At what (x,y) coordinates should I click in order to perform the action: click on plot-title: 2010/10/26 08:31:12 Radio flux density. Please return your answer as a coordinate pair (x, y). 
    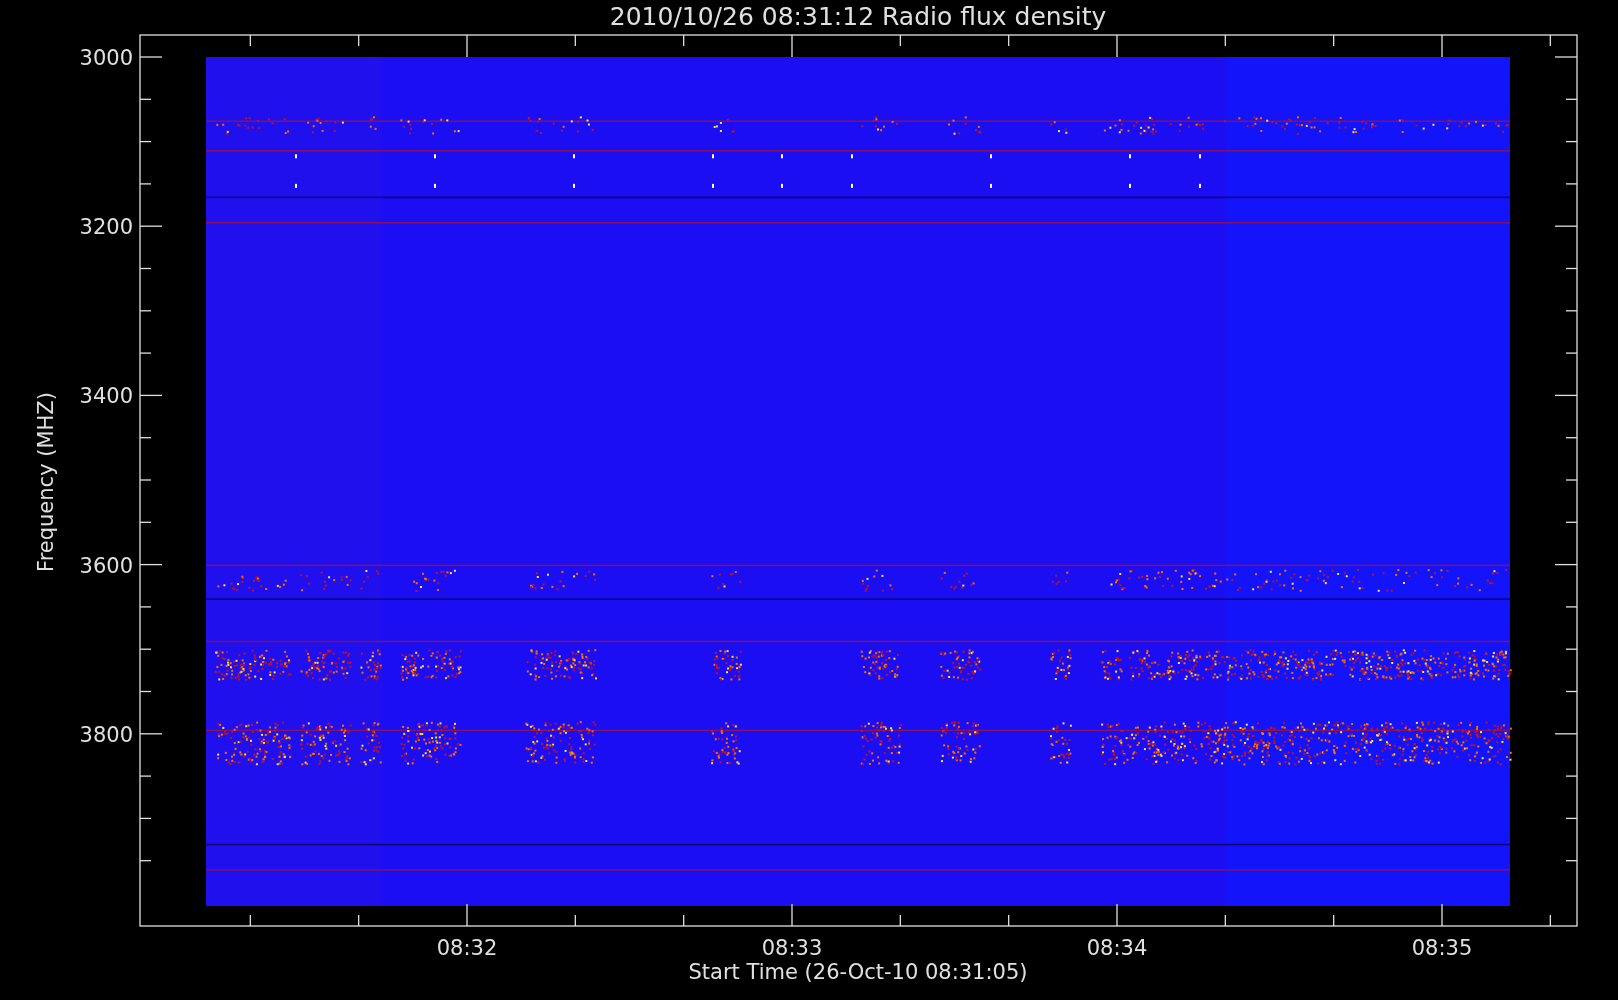
    Looking at the image, I should click on (858, 16).